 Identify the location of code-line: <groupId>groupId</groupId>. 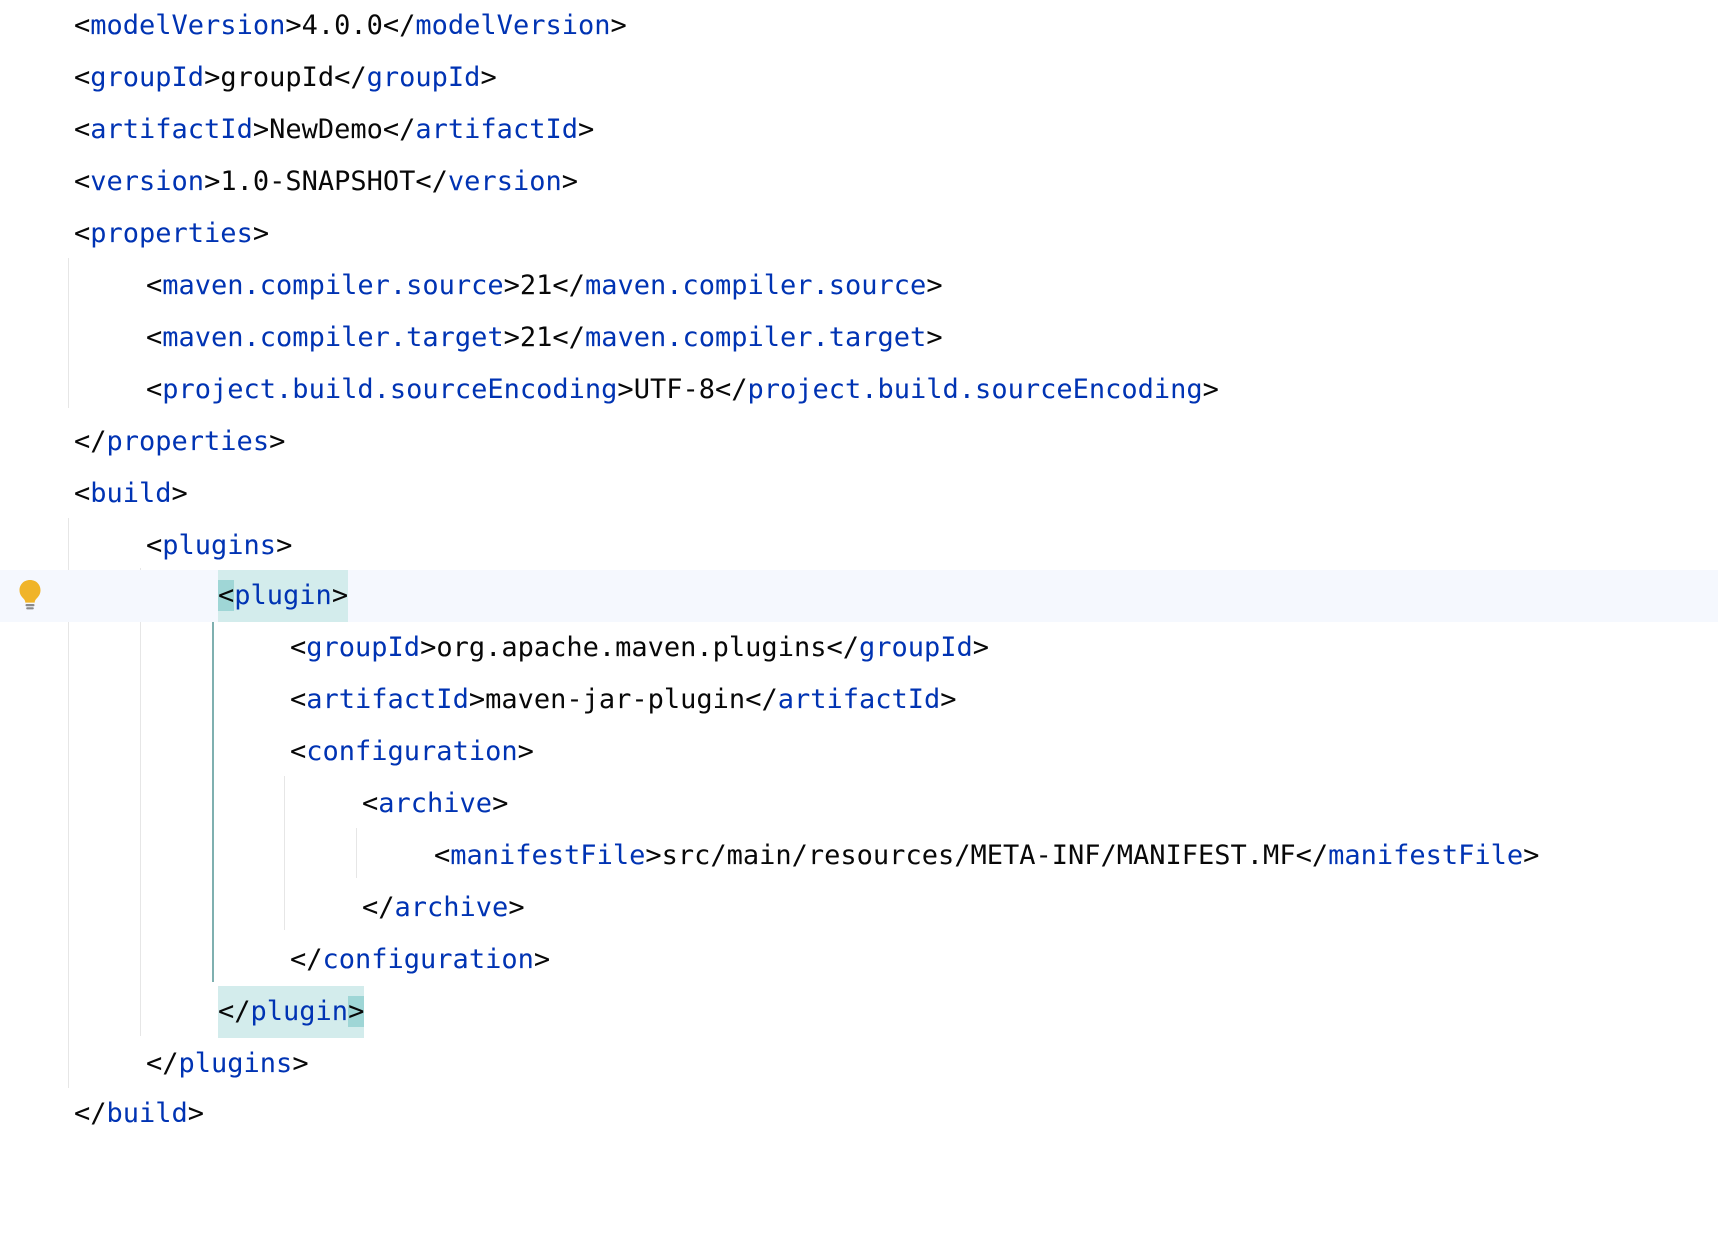
(859, 78).